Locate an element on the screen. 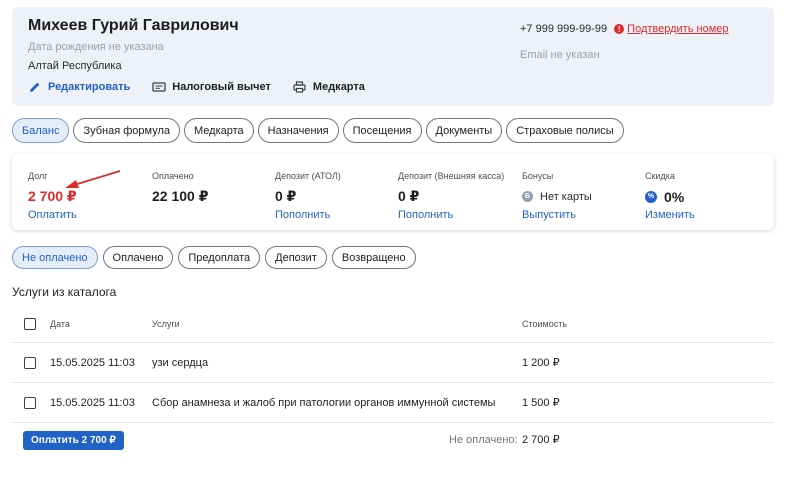 Image resolution: width=800 pixels, height=477 pixels. tax-deduction-button: Налоговый вычет is located at coordinates (211, 87).